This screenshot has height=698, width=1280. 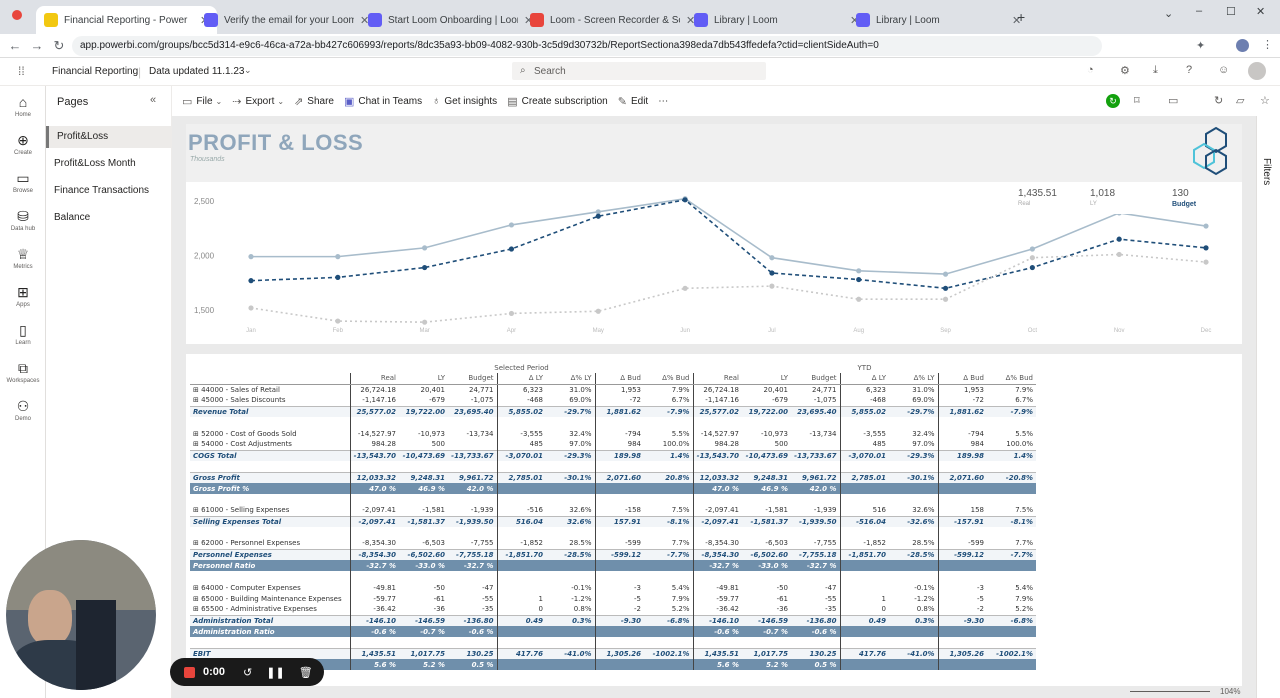 What do you see at coordinates (153, 100) in the screenshot?
I see `collapse-pages-icon: «` at bounding box center [153, 100].